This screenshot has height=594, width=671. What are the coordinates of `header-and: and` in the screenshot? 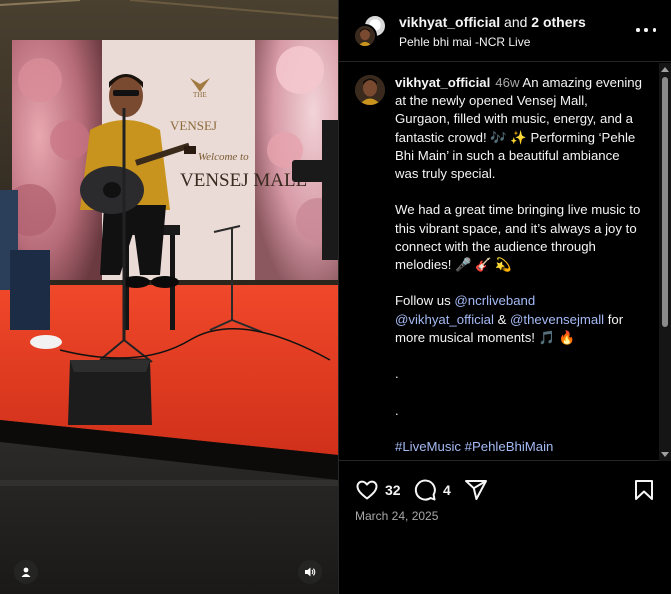 It's located at (516, 22).